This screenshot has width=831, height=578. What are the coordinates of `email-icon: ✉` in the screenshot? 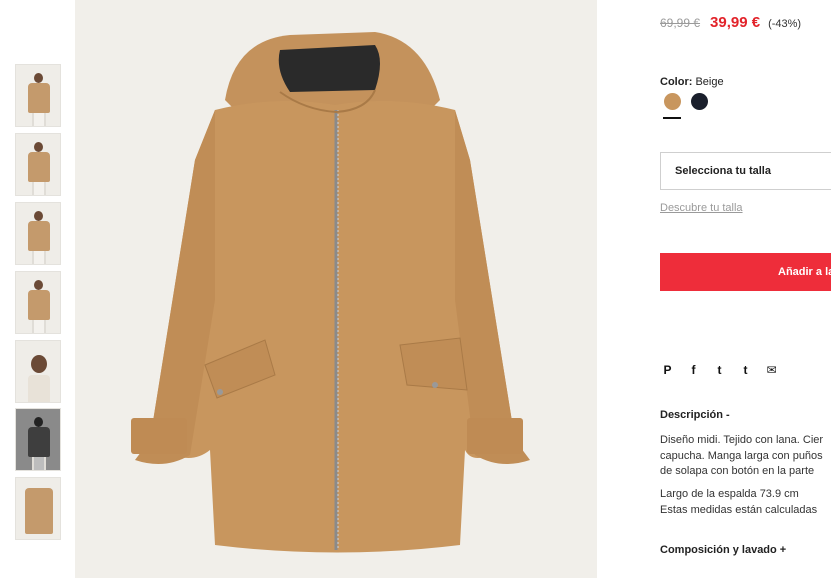 It's located at (771, 370).